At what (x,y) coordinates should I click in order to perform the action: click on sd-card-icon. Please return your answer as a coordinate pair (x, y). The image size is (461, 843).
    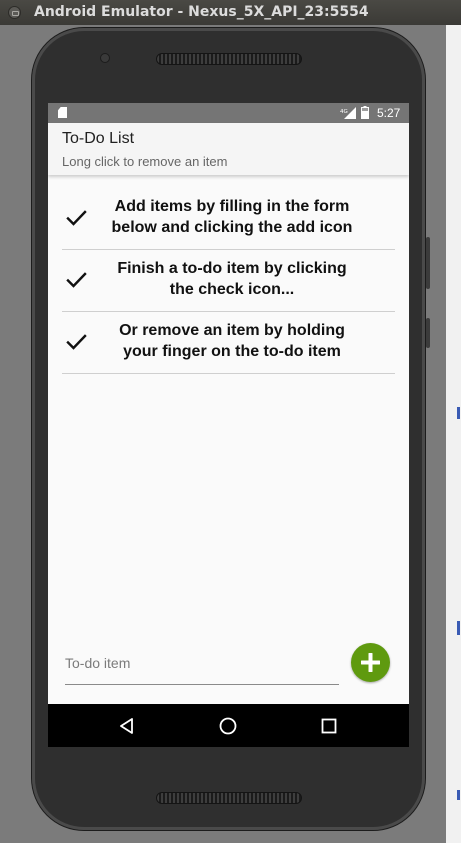
    Looking at the image, I should click on (62, 112).